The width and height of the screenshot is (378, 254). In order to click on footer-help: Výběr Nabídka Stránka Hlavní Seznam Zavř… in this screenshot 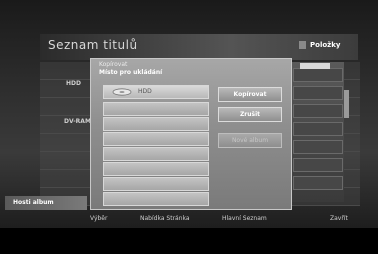, I will do `click(189, 220)`.